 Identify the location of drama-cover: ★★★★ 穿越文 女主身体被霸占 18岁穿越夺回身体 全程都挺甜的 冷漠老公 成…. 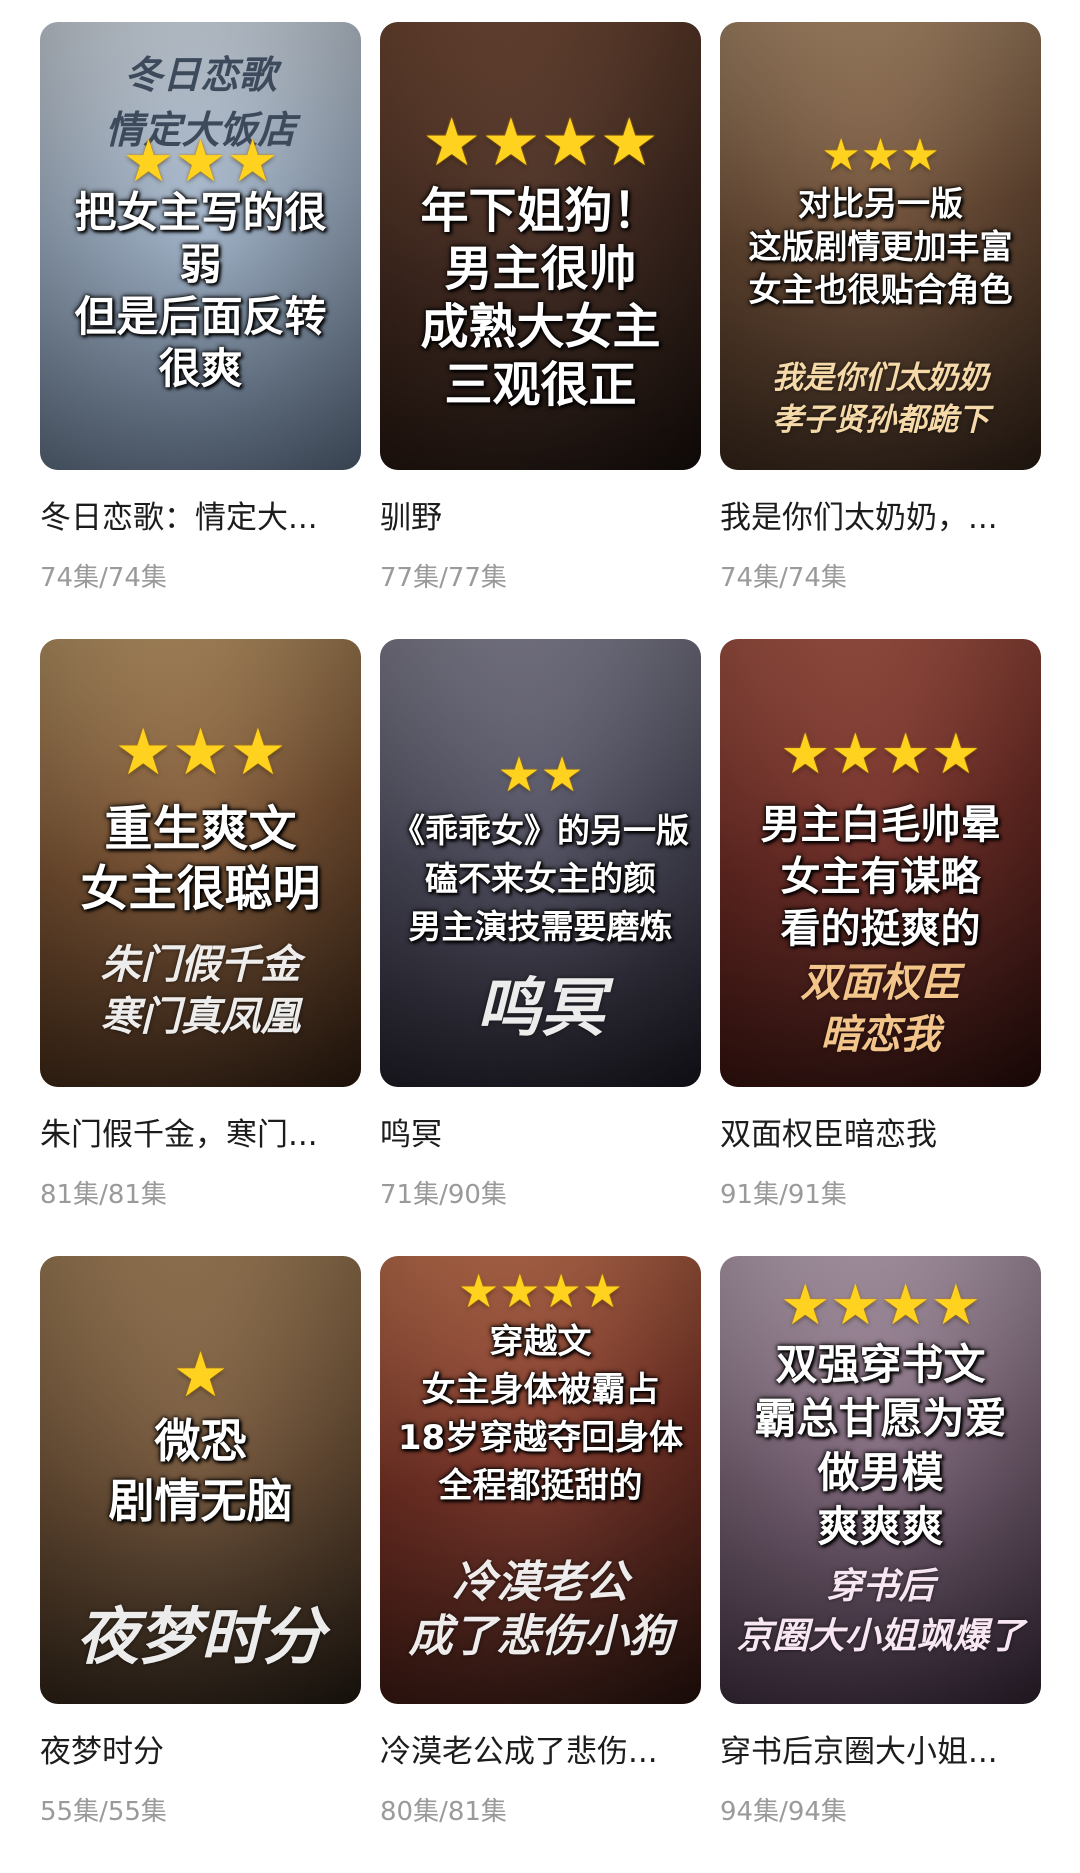
(540, 1480).